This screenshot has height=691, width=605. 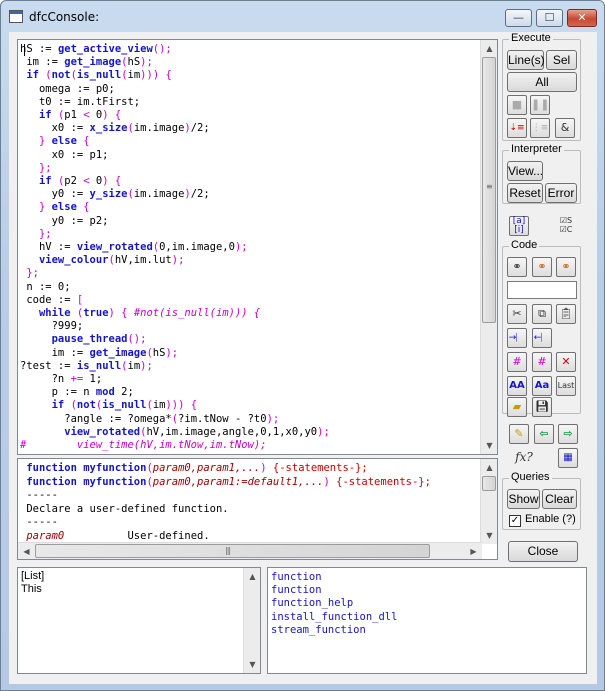 I want to click on list-vertical-scrollbar: ▲ ▼, so click(x=251, y=620).